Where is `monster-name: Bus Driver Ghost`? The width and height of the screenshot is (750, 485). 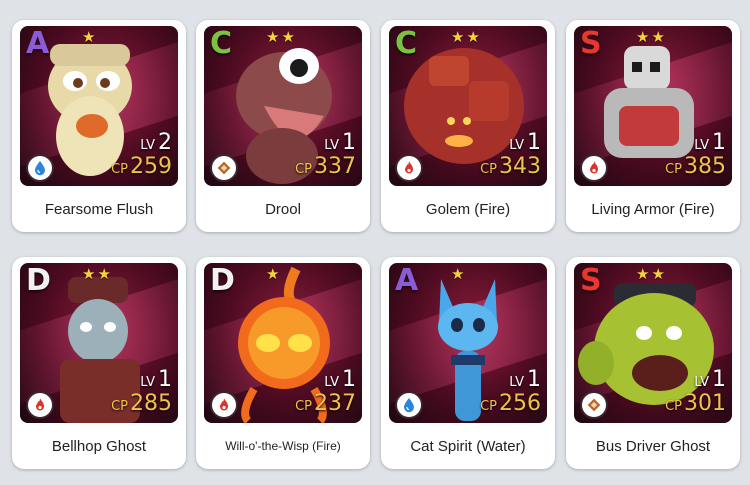
monster-name: Bus Driver Ghost is located at coordinates (653, 446).